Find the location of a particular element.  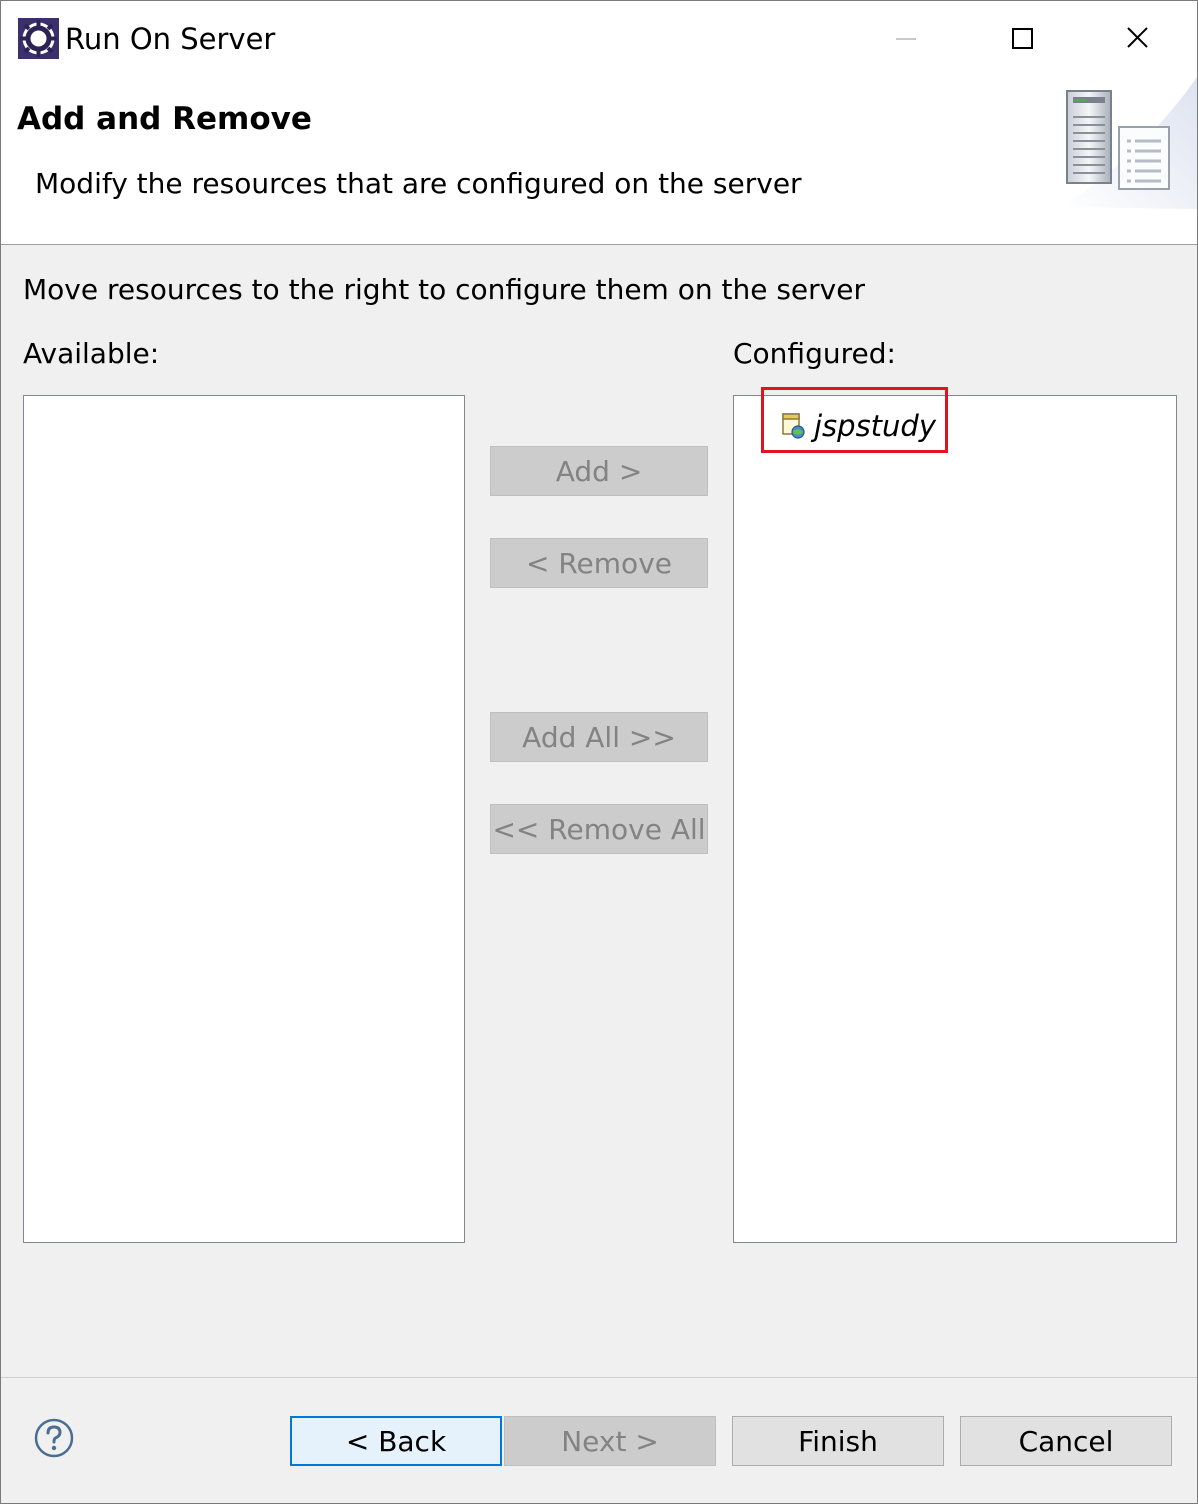

help-icon is located at coordinates (54, 1438).